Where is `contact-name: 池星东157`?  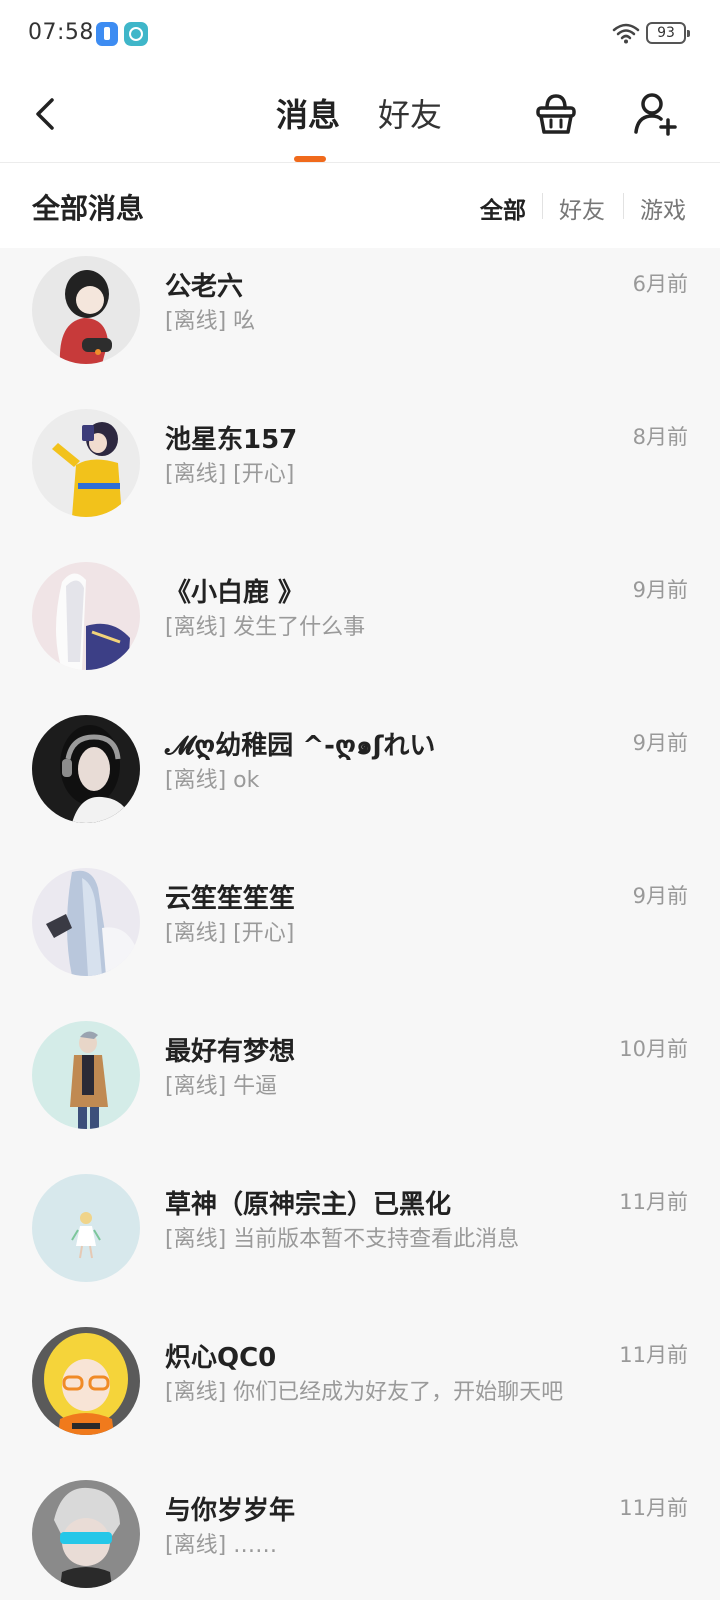
contact-name: 池星东157 is located at coordinates (231, 440).